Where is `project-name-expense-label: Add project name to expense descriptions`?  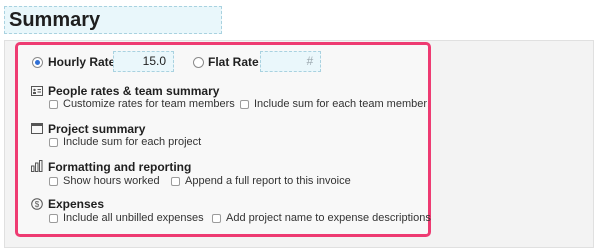
project-name-expense-label: Add project name to expense descriptions is located at coordinates (328, 218).